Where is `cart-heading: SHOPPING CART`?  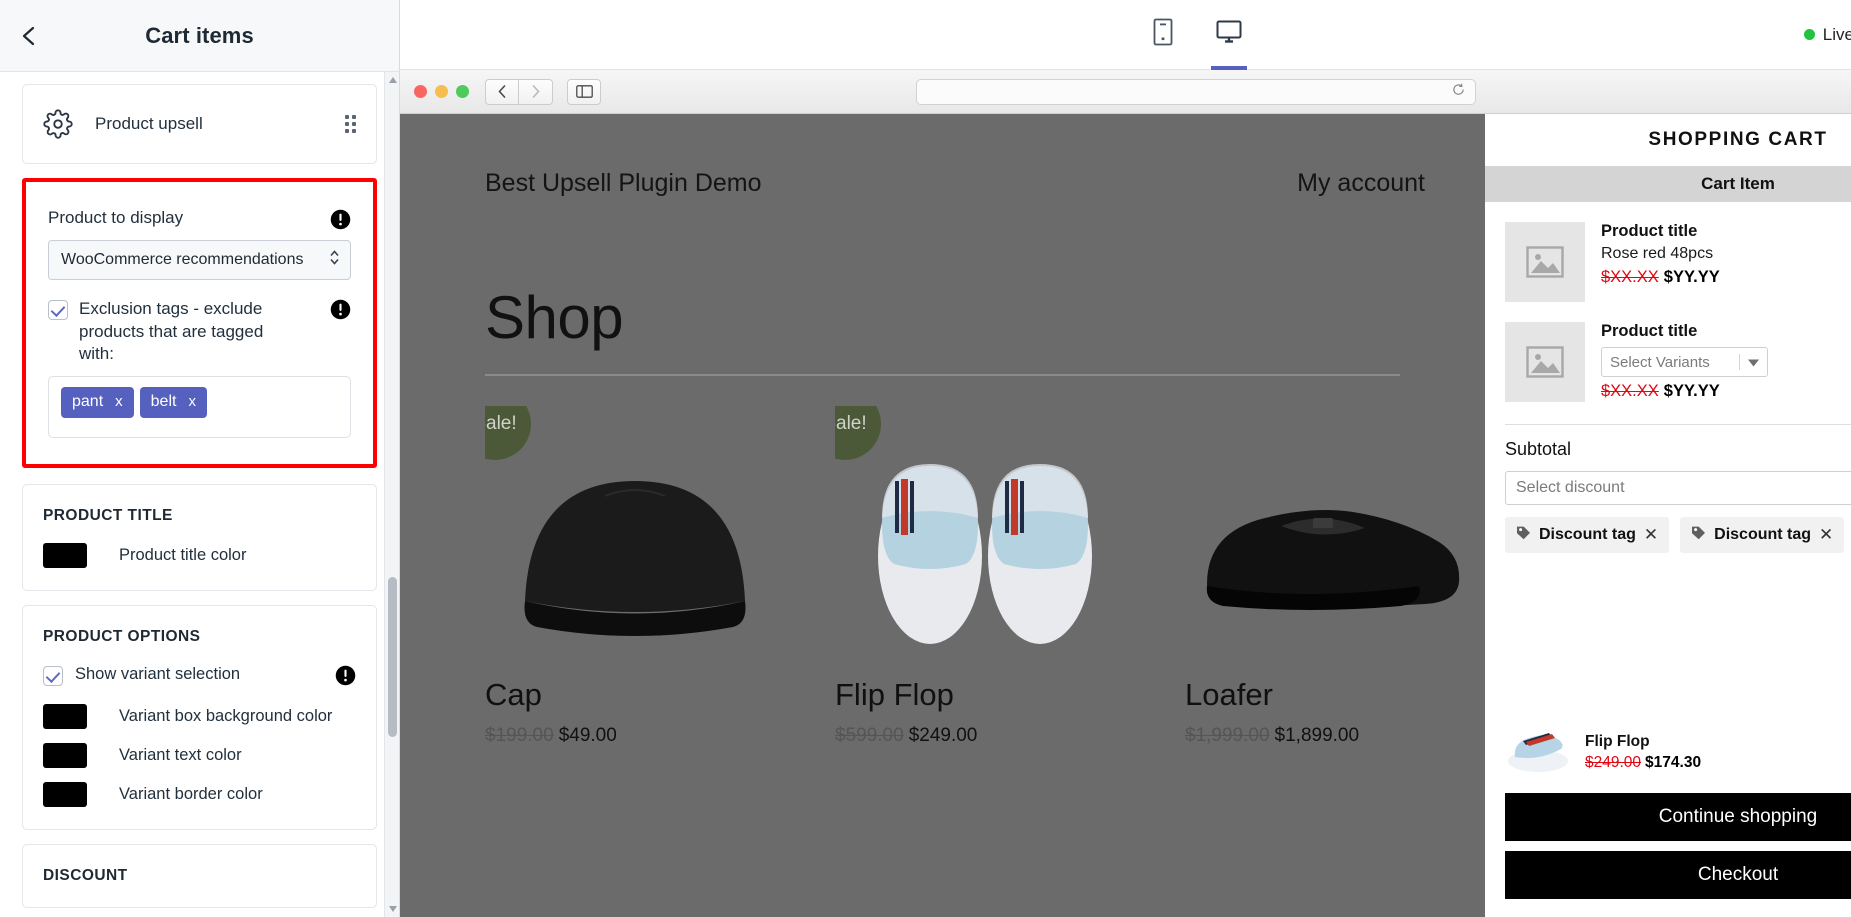
cart-heading: SHOPPING CART is located at coordinates (1738, 139).